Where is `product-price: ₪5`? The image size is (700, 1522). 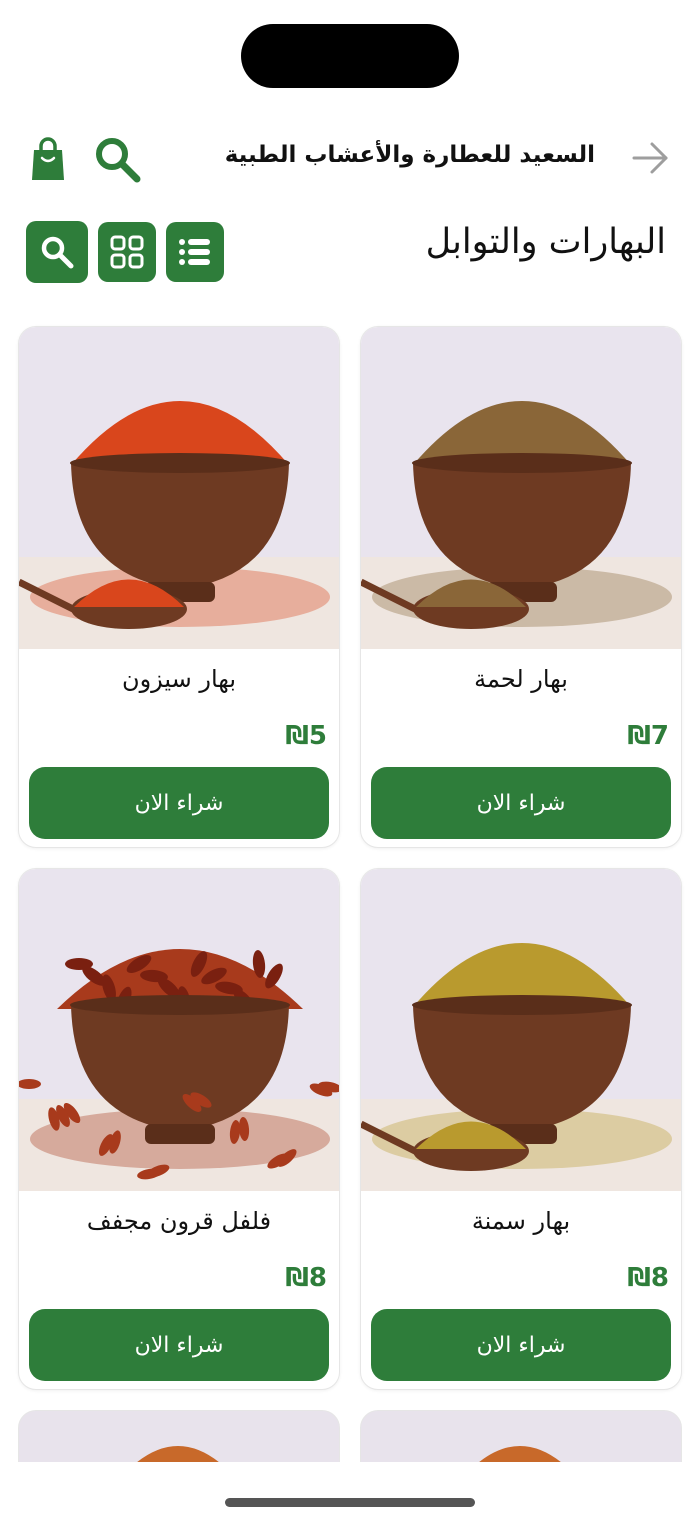
product-price: ₪5 is located at coordinates (306, 736).